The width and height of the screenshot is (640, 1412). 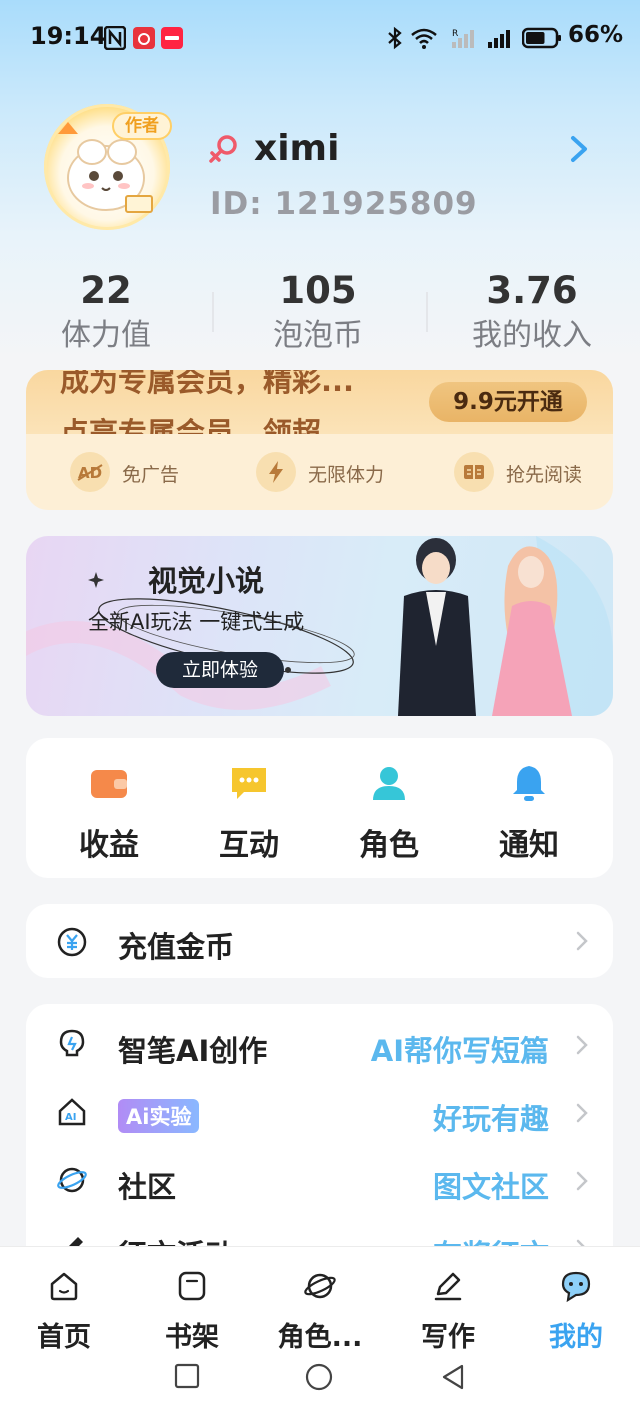 I want to click on list-item-title: Ai实验, so click(x=159, y=1114).